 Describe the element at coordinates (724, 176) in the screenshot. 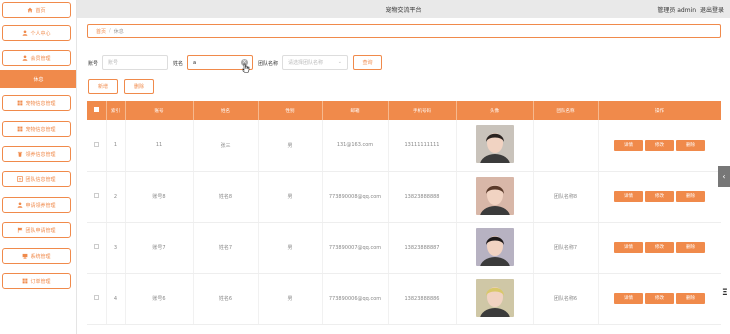

I see `collapse-tab: ‹` at that location.